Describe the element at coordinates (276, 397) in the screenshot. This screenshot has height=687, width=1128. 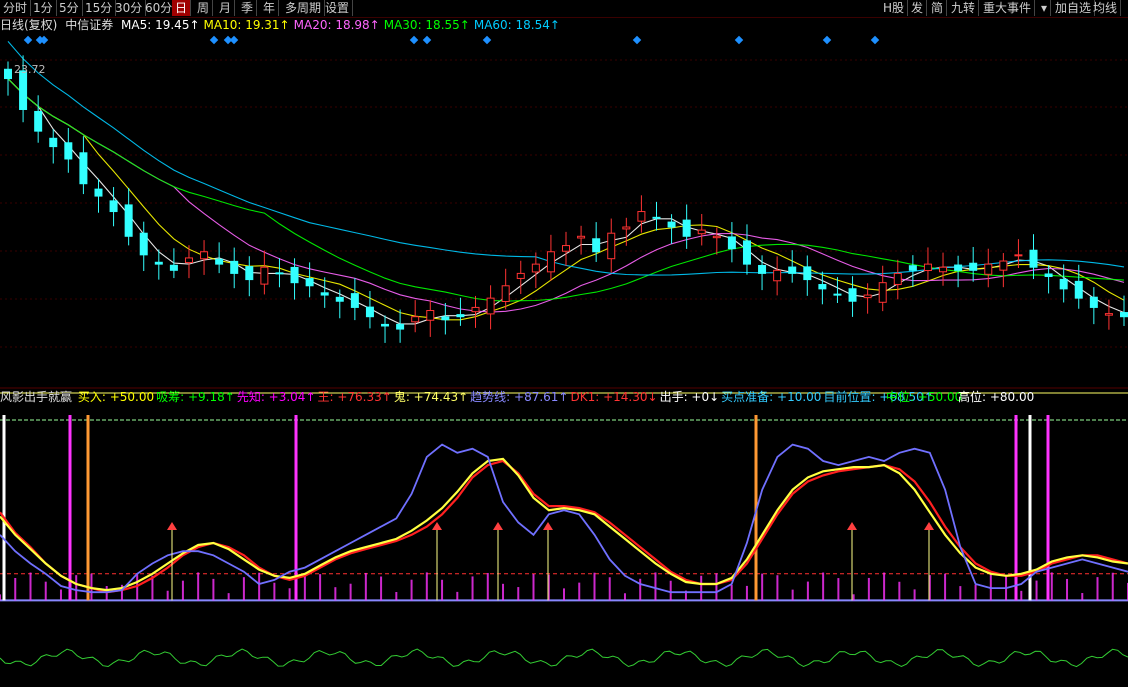
I see `indicator-item-2: 先知: +3.04↑` at that location.